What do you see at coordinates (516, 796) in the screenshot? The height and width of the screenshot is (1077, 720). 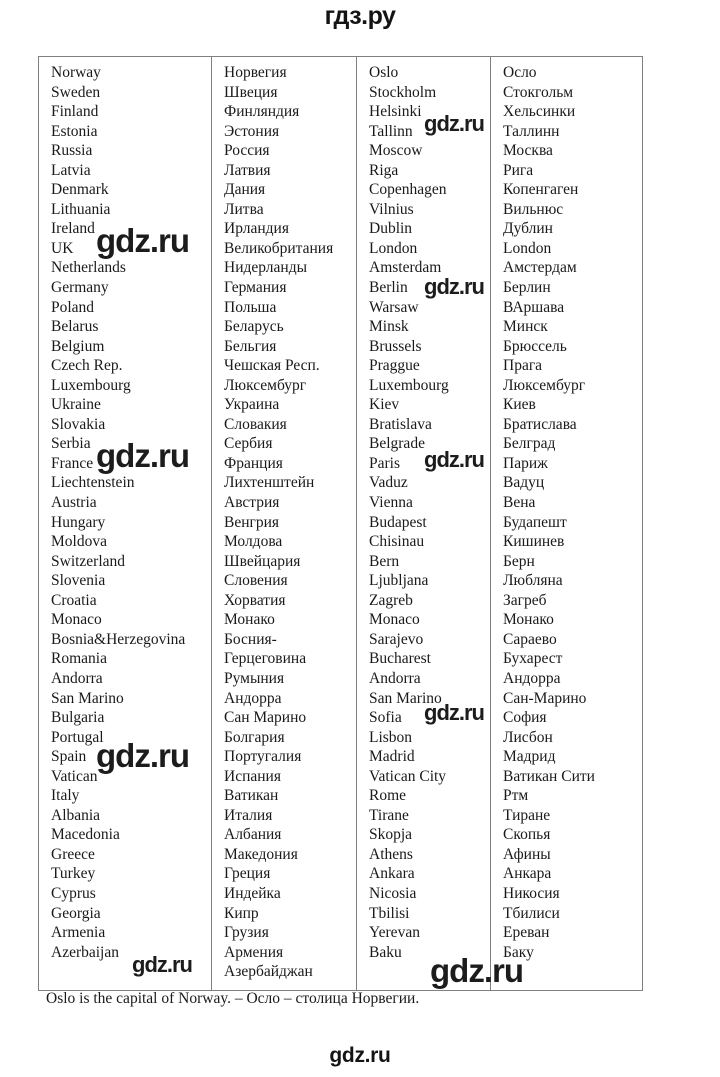 I see `list-item: Ртм` at bounding box center [516, 796].